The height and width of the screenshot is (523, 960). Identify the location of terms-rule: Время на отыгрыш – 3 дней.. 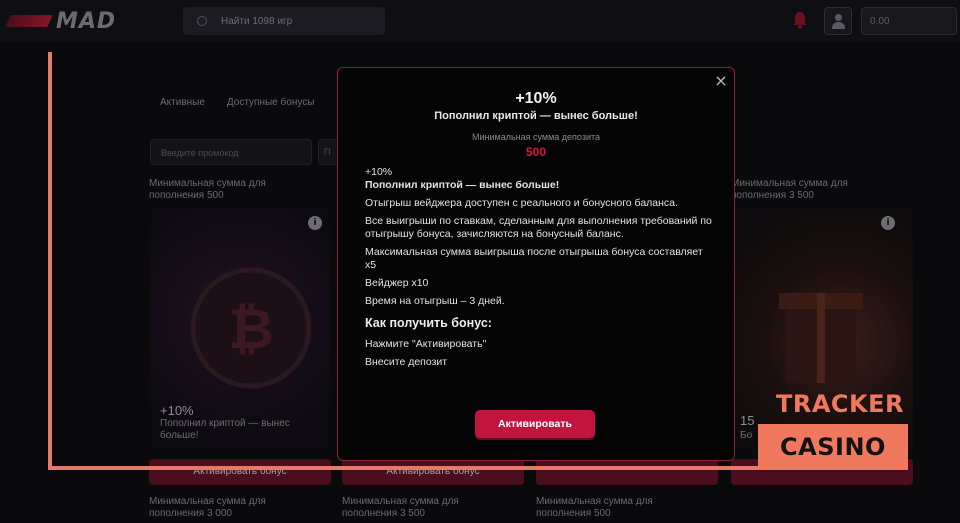
(435, 301).